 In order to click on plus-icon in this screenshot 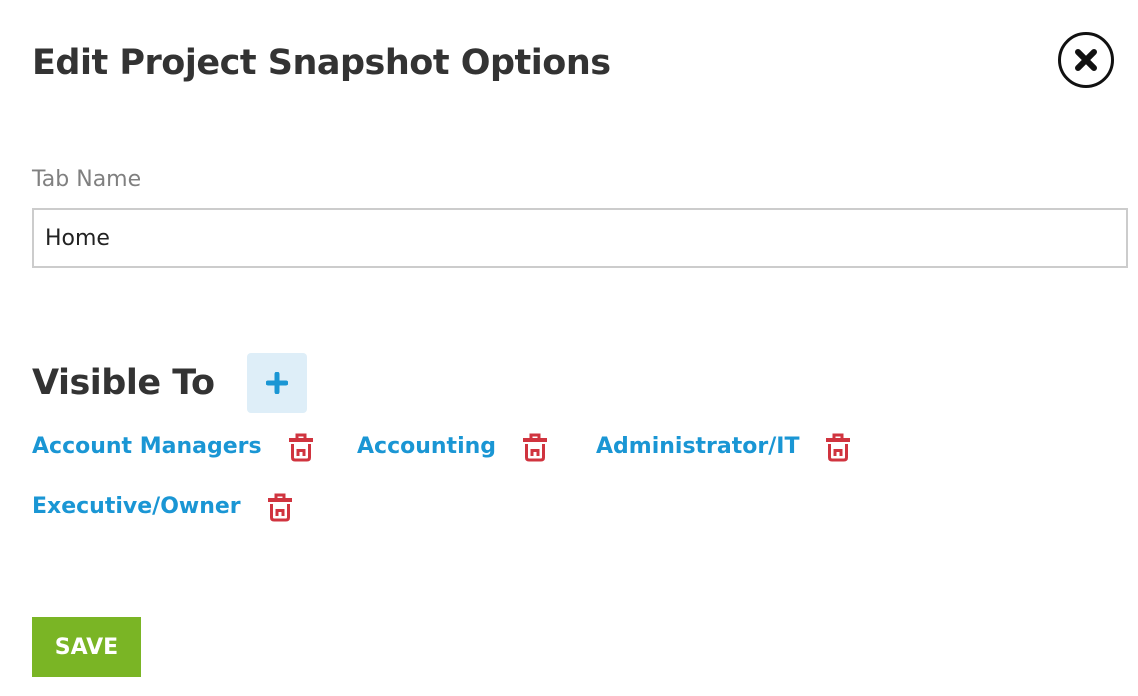, I will do `click(277, 383)`.